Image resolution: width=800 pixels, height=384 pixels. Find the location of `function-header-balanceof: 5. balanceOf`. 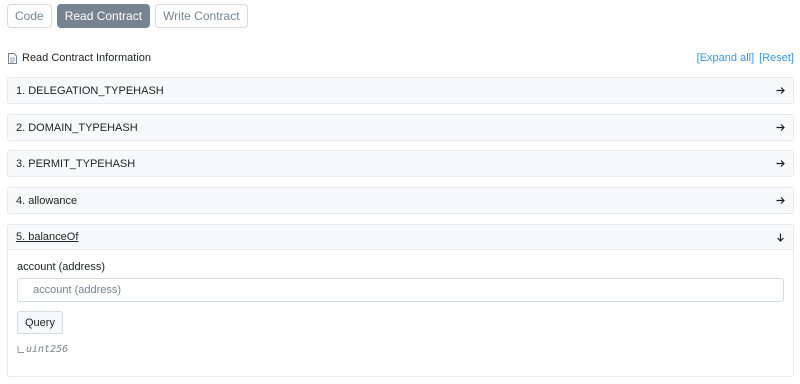

function-header-balanceof: 5. balanceOf is located at coordinates (400, 237).